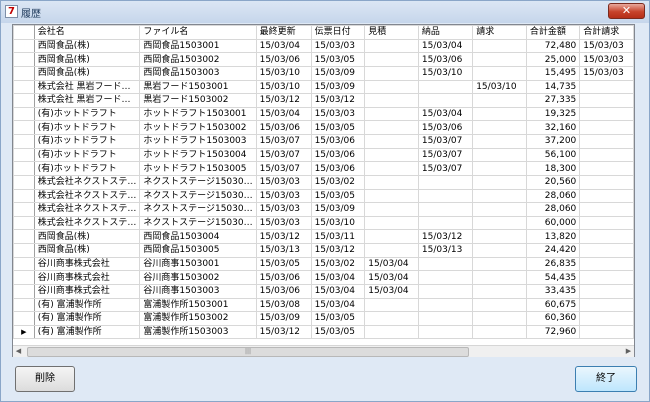 The height and width of the screenshot is (402, 650). What do you see at coordinates (283, 155) in the screenshot?
I see `last-updated-cell: 15/03/07` at bounding box center [283, 155].